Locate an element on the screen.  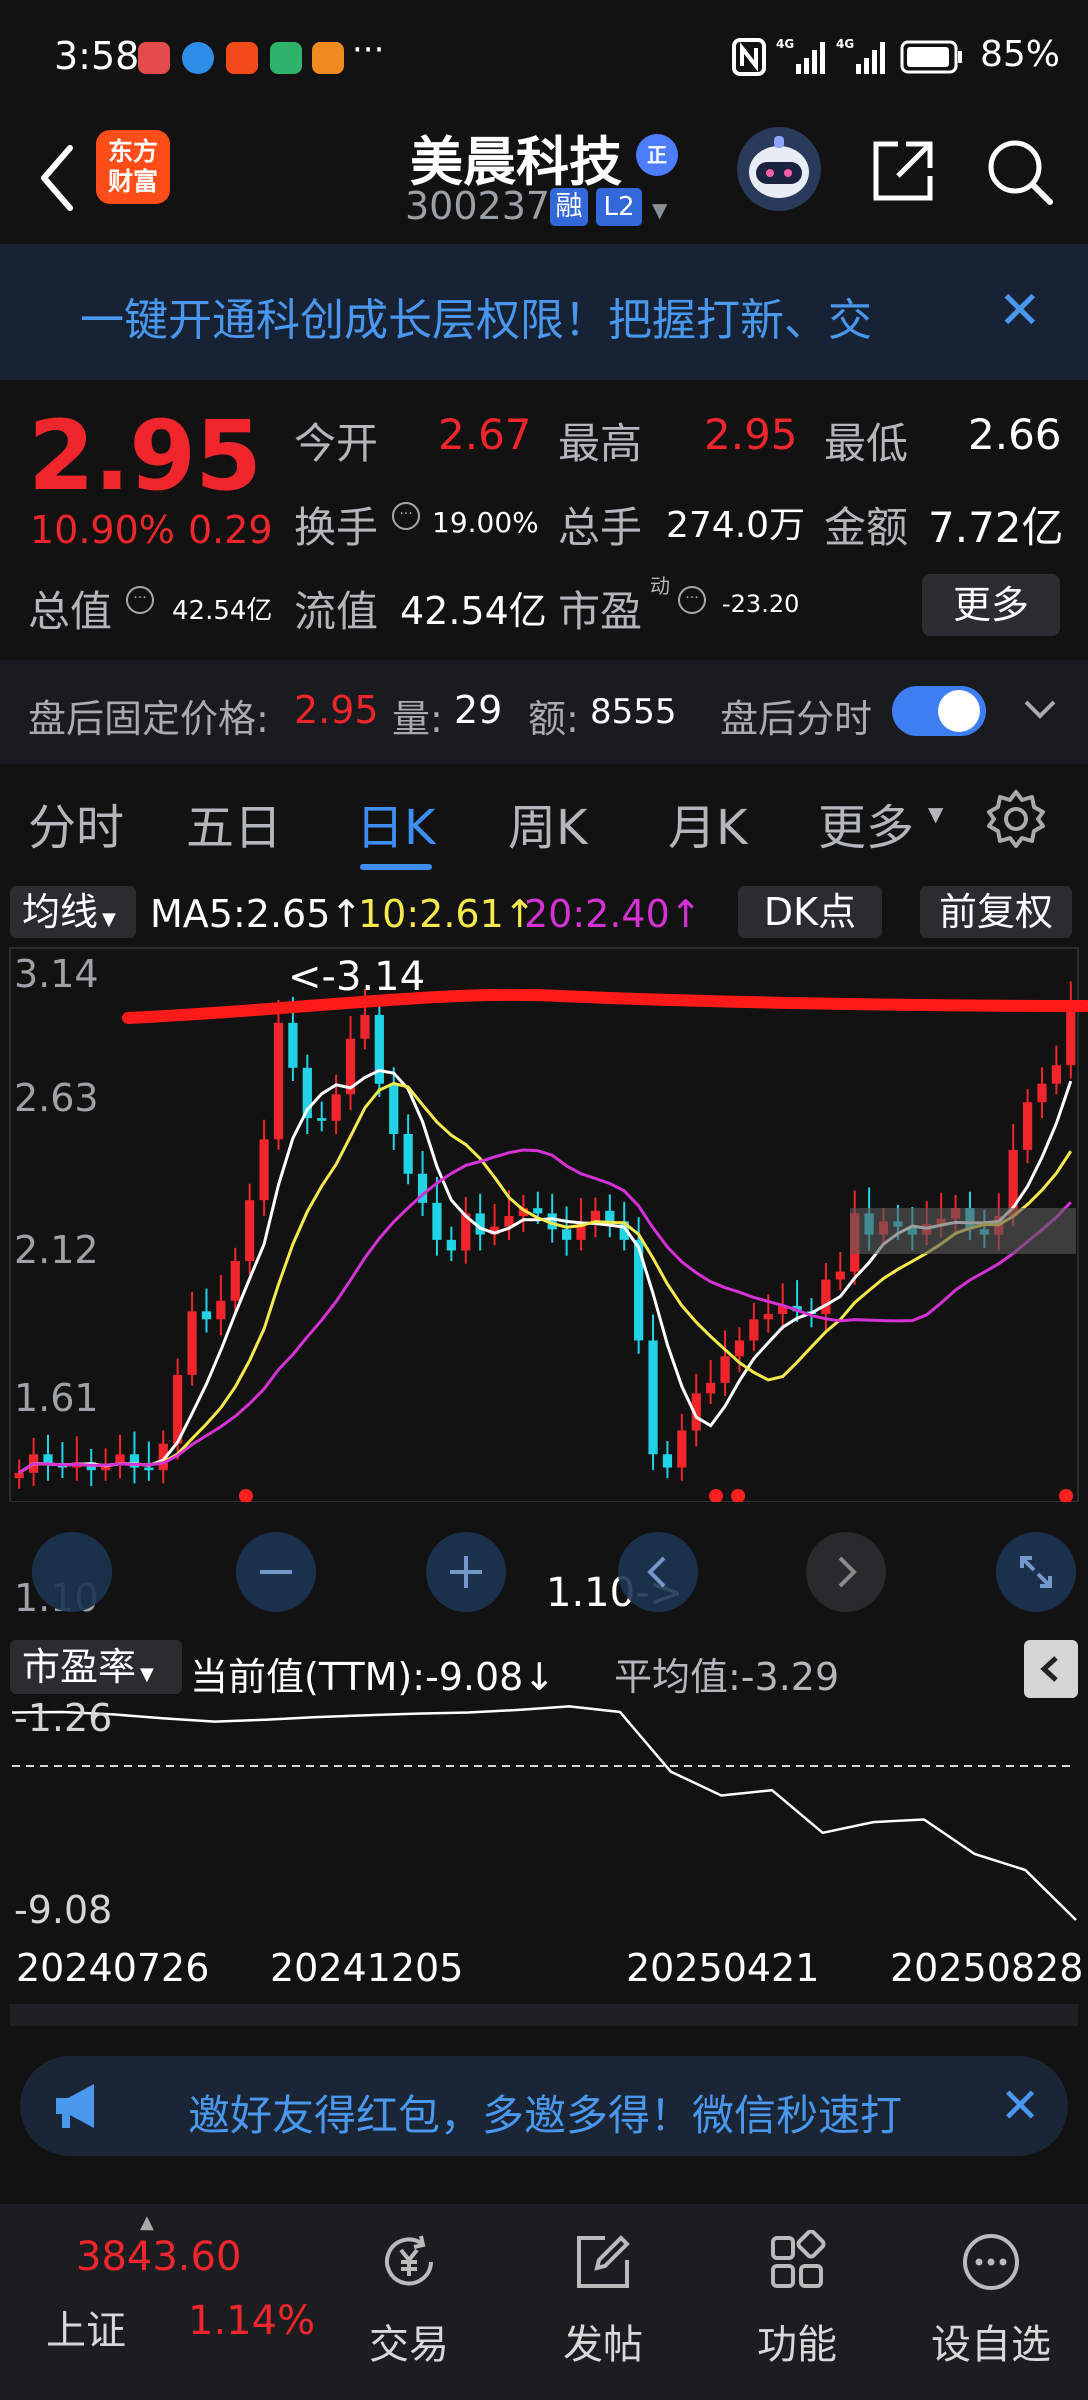
tab-weekly-k: 周K is located at coordinates (547, 823).